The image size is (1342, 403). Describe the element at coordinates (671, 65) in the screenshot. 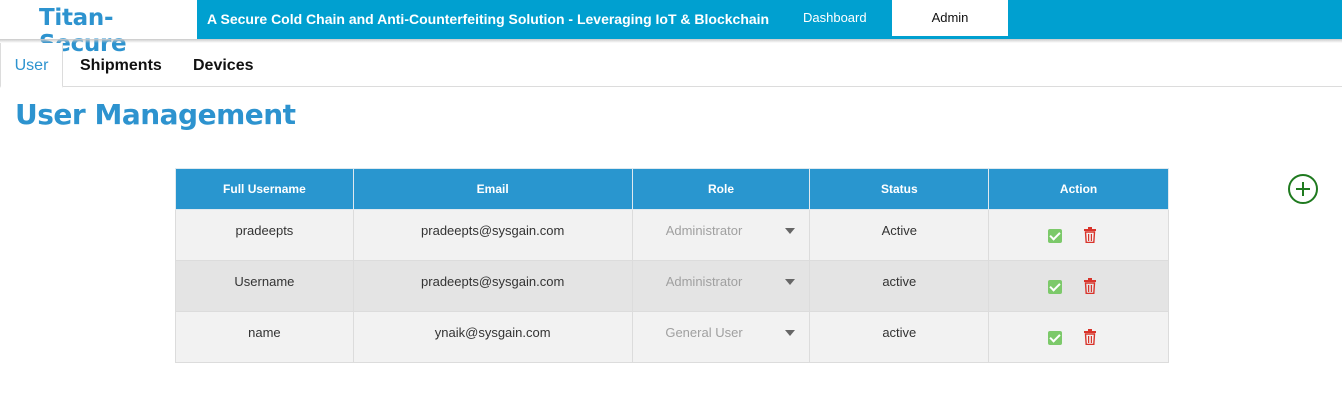

I see `admin-tabs: User Shipments Devices` at that location.